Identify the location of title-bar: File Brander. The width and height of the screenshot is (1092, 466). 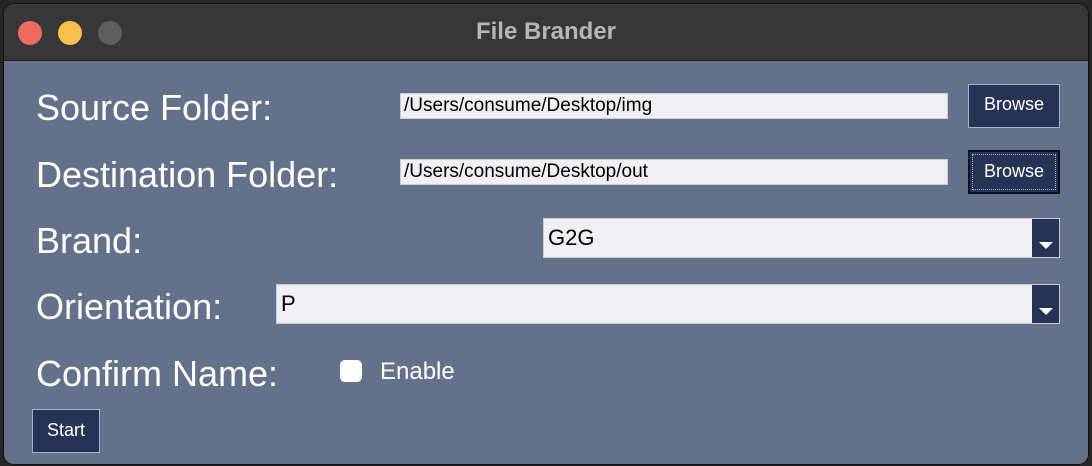
(546, 32).